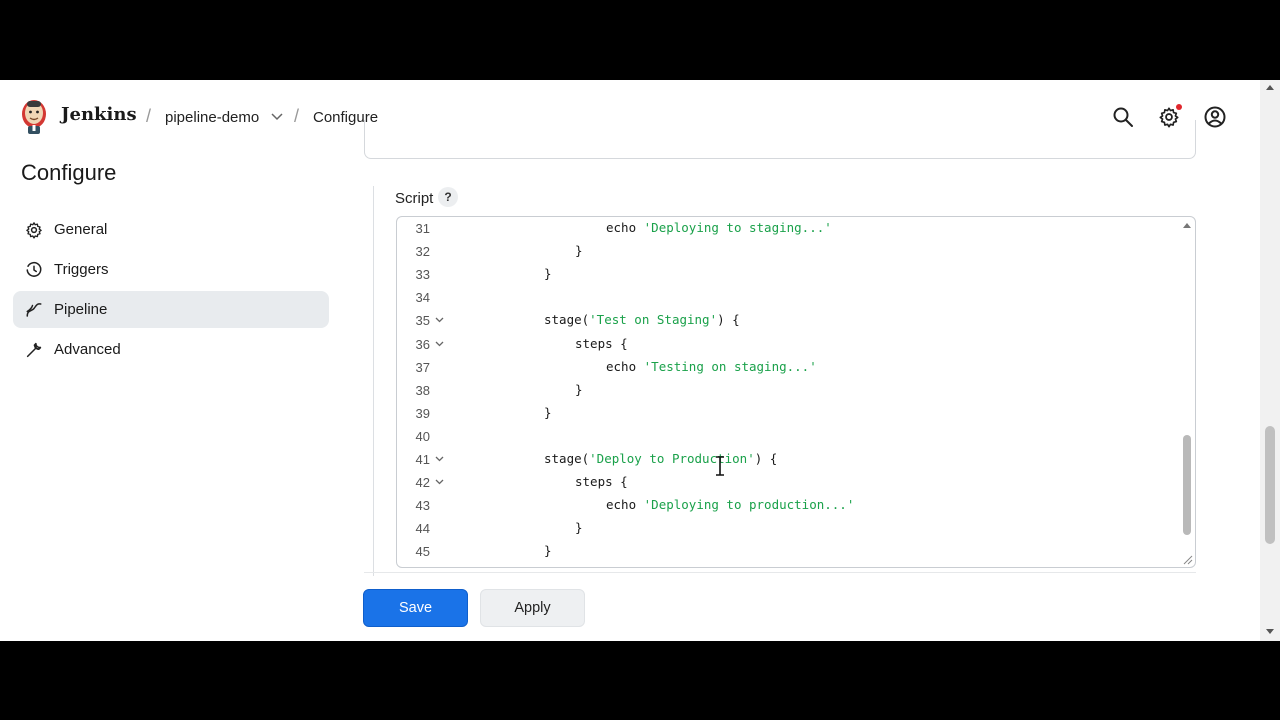 This screenshot has height=720, width=1280. Describe the element at coordinates (81, 229) in the screenshot. I see `sidebar-item-label: General` at that location.